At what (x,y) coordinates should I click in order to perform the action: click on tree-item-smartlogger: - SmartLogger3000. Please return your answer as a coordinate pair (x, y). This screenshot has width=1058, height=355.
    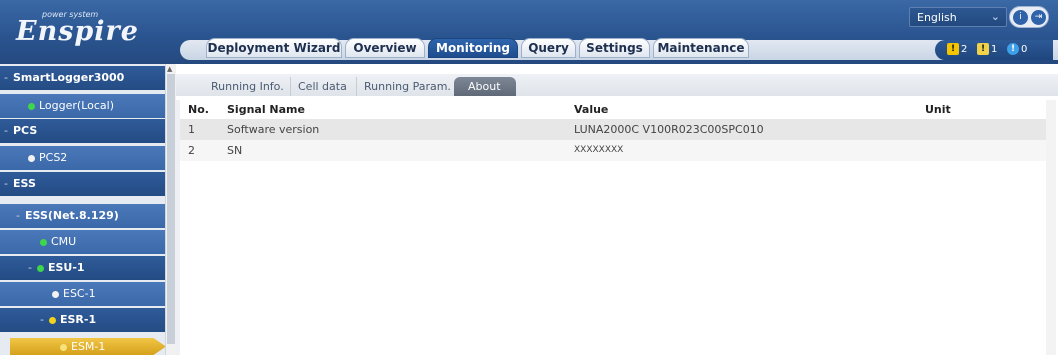
    Looking at the image, I should click on (82, 78).